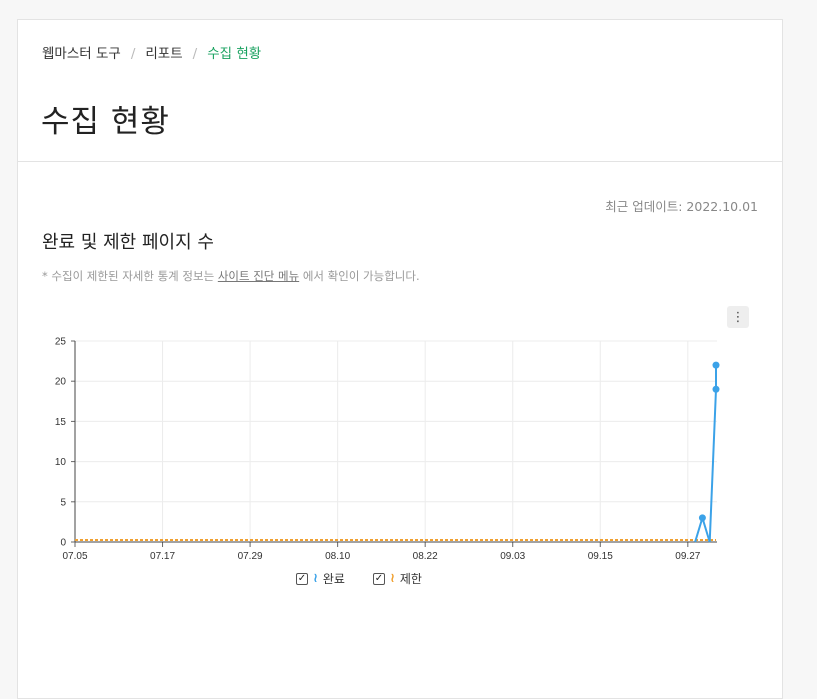 This screenshot has width=817, height=699. Describe the element at coordinates (359, 578) in the screenshot. I see `chart-legend: ✓ ≀ 완료 ✓ ≀ 제한` at that location.